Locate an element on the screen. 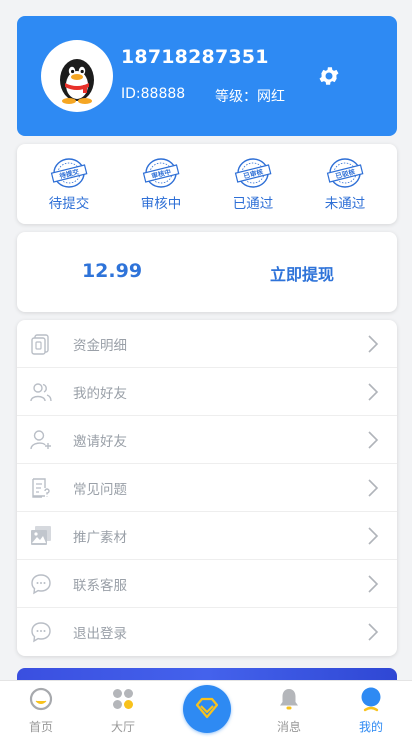 This screenshot has width=412, height=737. status-label: 已通过 is located at coordinates (253, 204).